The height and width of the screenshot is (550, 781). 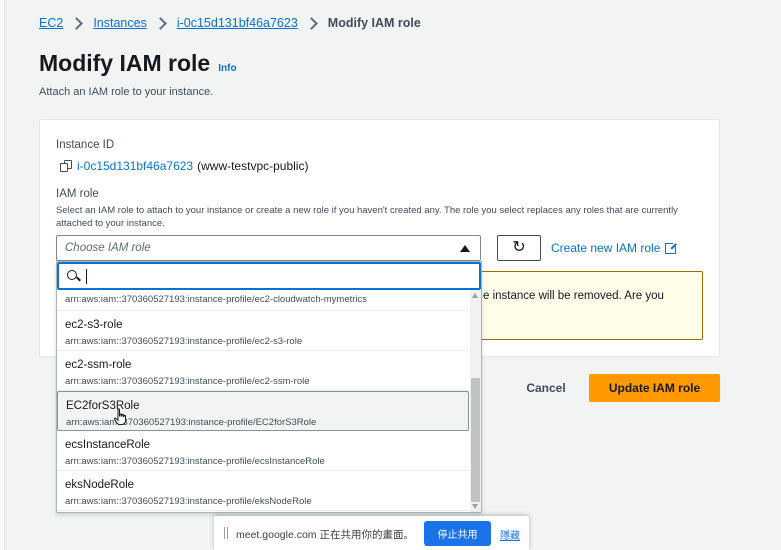 What do you see at coordinates (86, 276) in the screenshot?
I see `text-cursor` at bounding box center [86, 276].